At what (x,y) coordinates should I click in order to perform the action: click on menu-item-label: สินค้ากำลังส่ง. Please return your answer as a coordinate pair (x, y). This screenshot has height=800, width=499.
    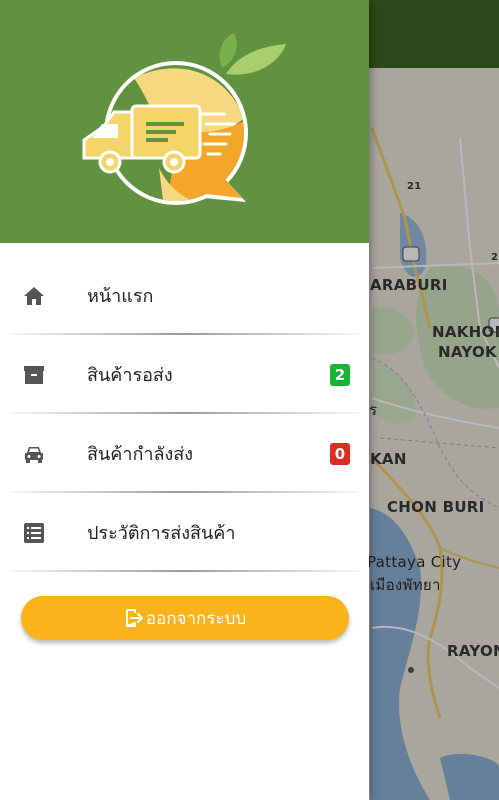
    Looking at the image, I should click on (140, 454).